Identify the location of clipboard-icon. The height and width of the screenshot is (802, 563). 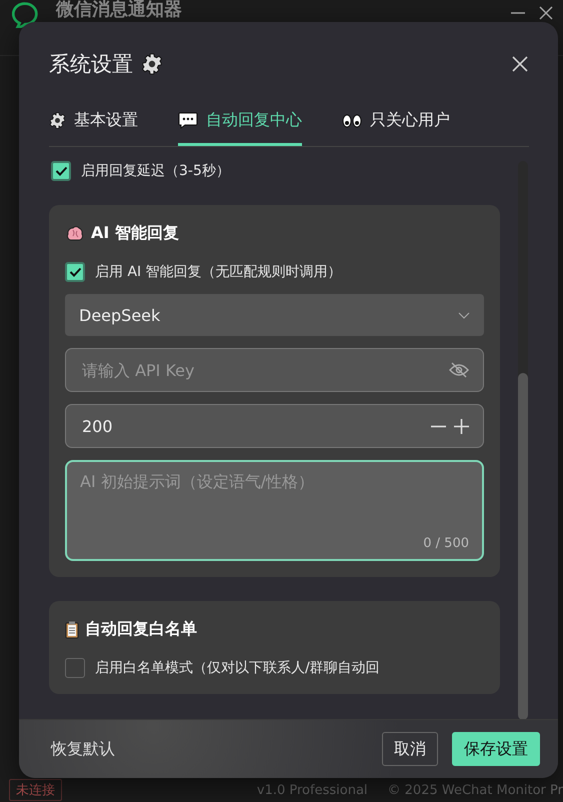
(72, 629).